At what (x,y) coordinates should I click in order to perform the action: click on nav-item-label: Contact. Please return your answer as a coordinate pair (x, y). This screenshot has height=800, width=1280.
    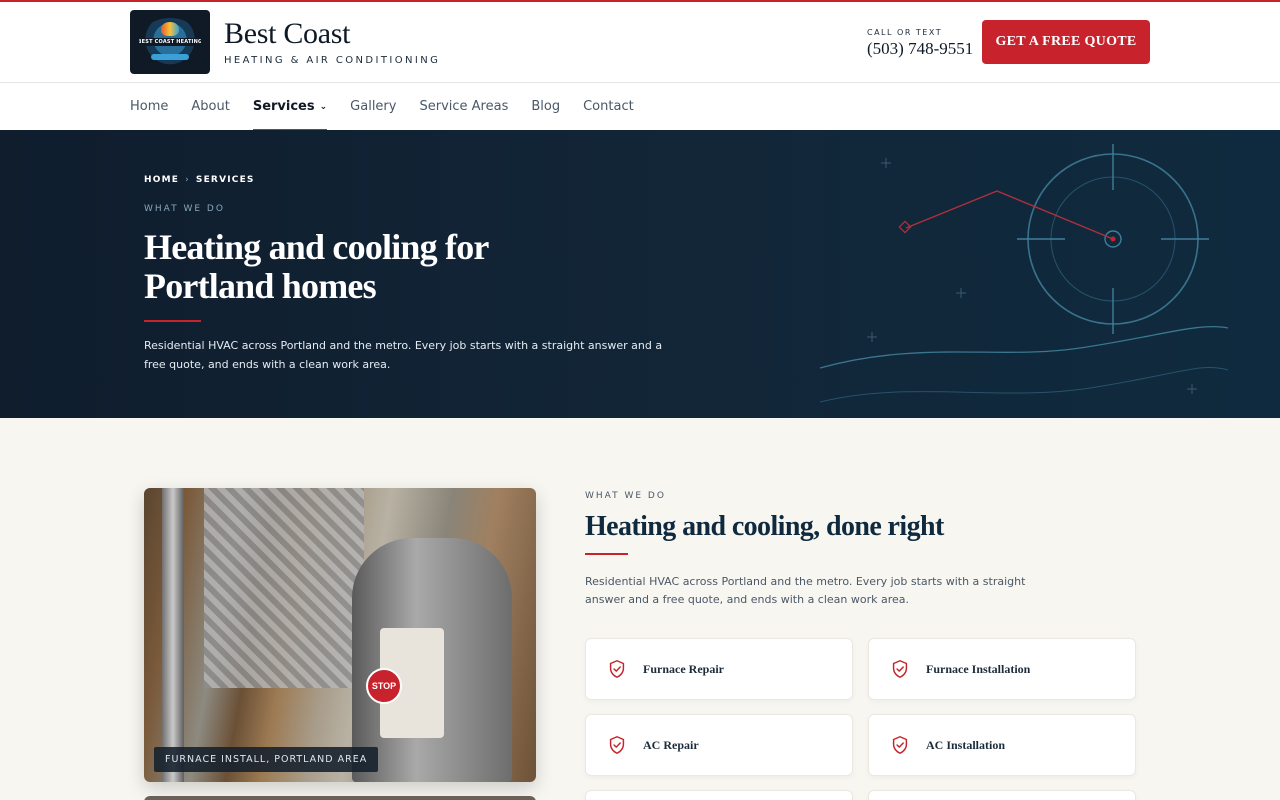
    Looking at the image, I should click on (608, 106).